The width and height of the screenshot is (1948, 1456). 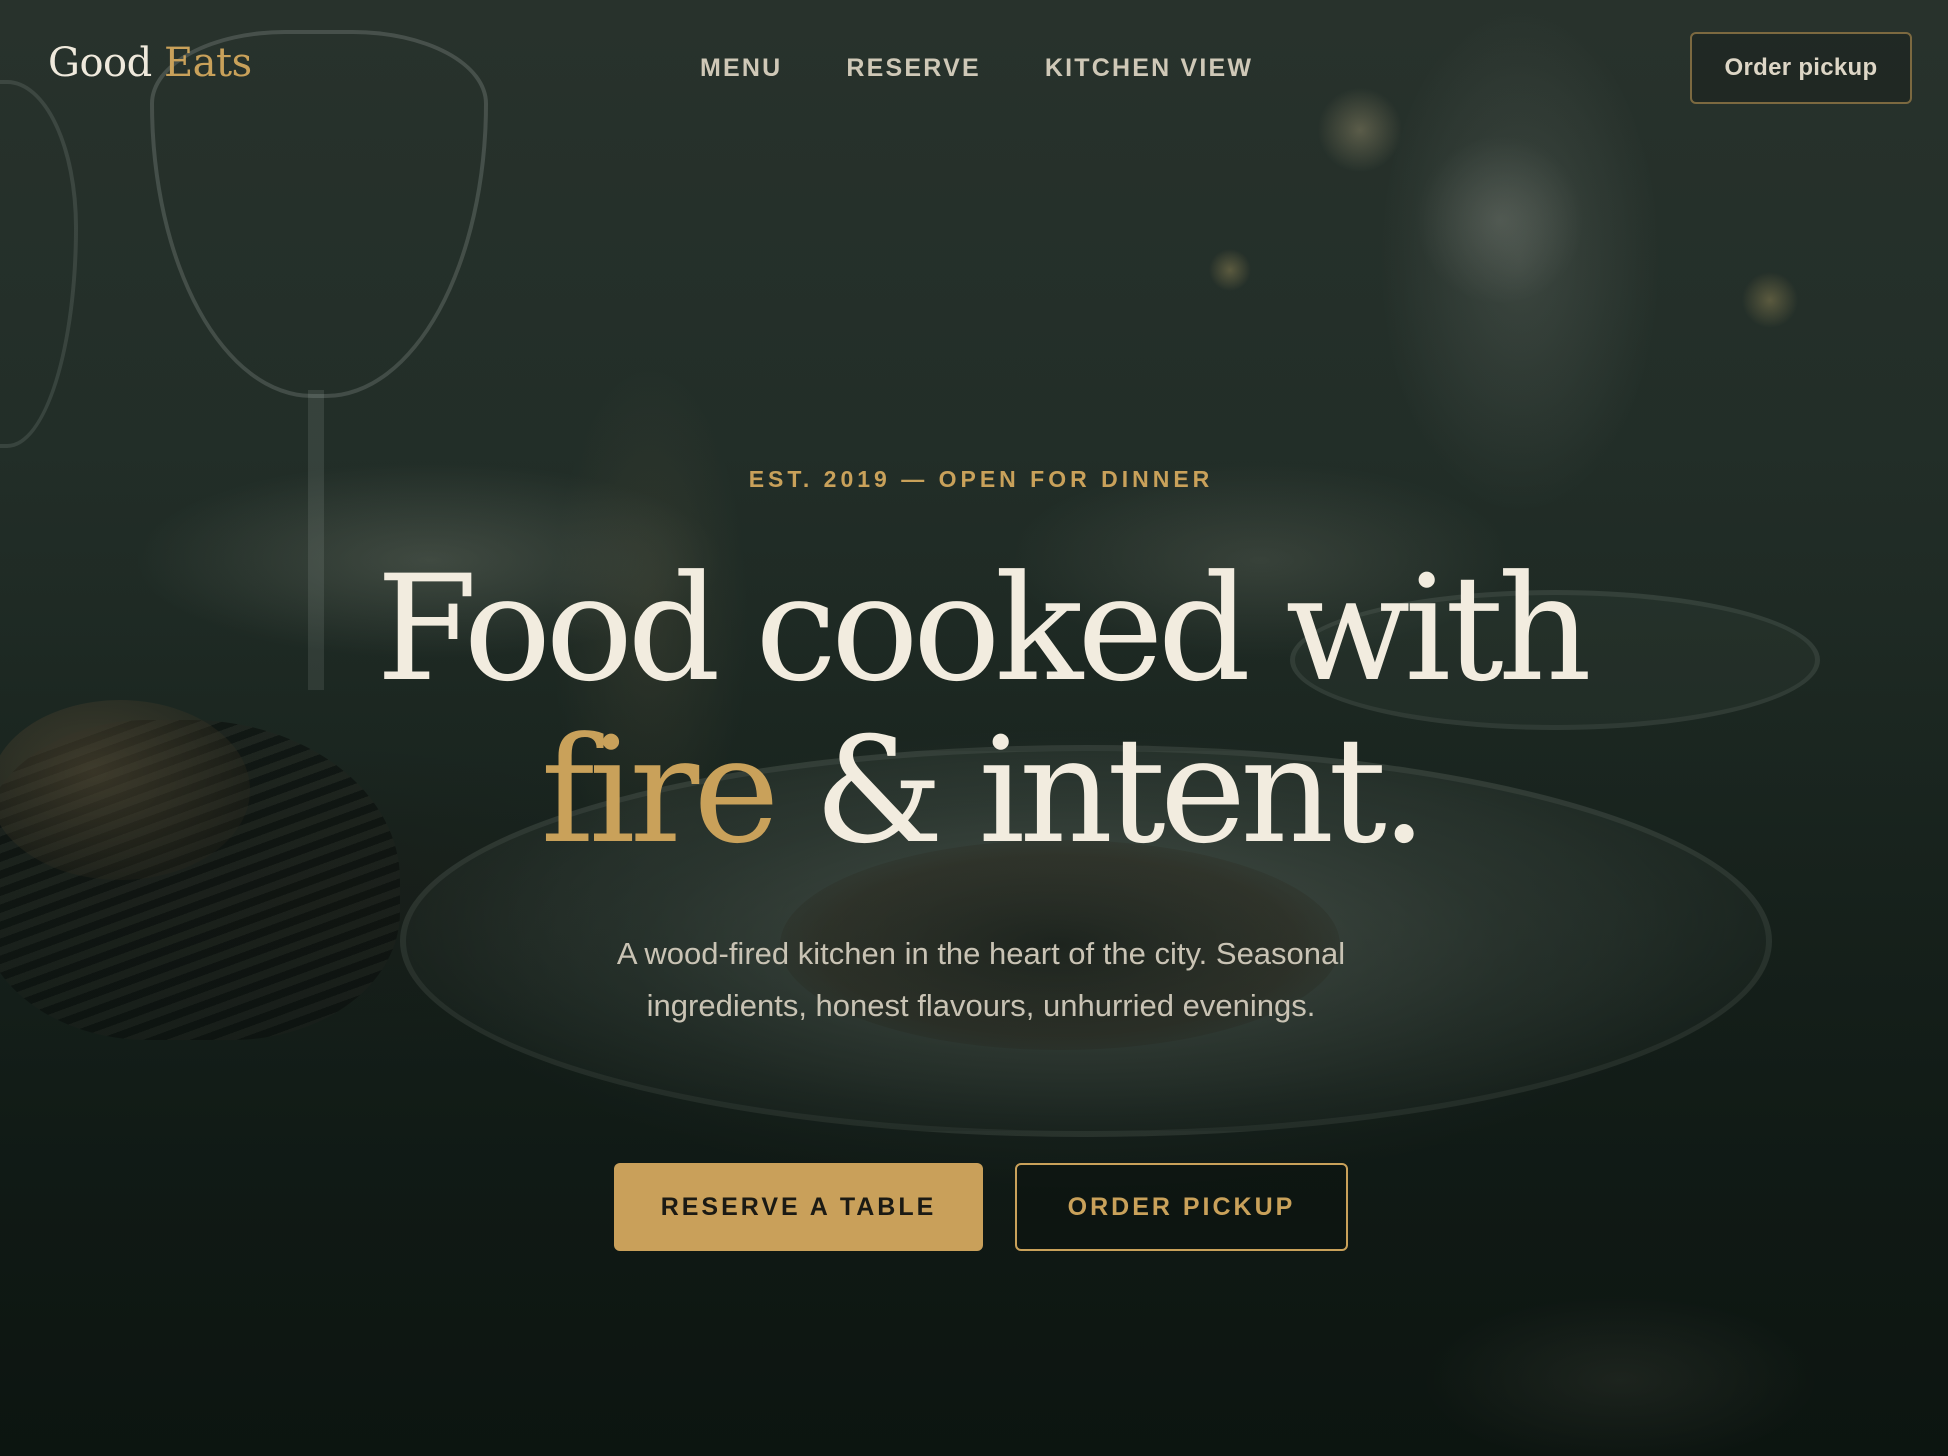 What do you see at coordinates (1149, 68) in the screenshot?
I see `nav-link-kitchen-view: KITCHEN VIEW` at bounding box center [1149, 68].